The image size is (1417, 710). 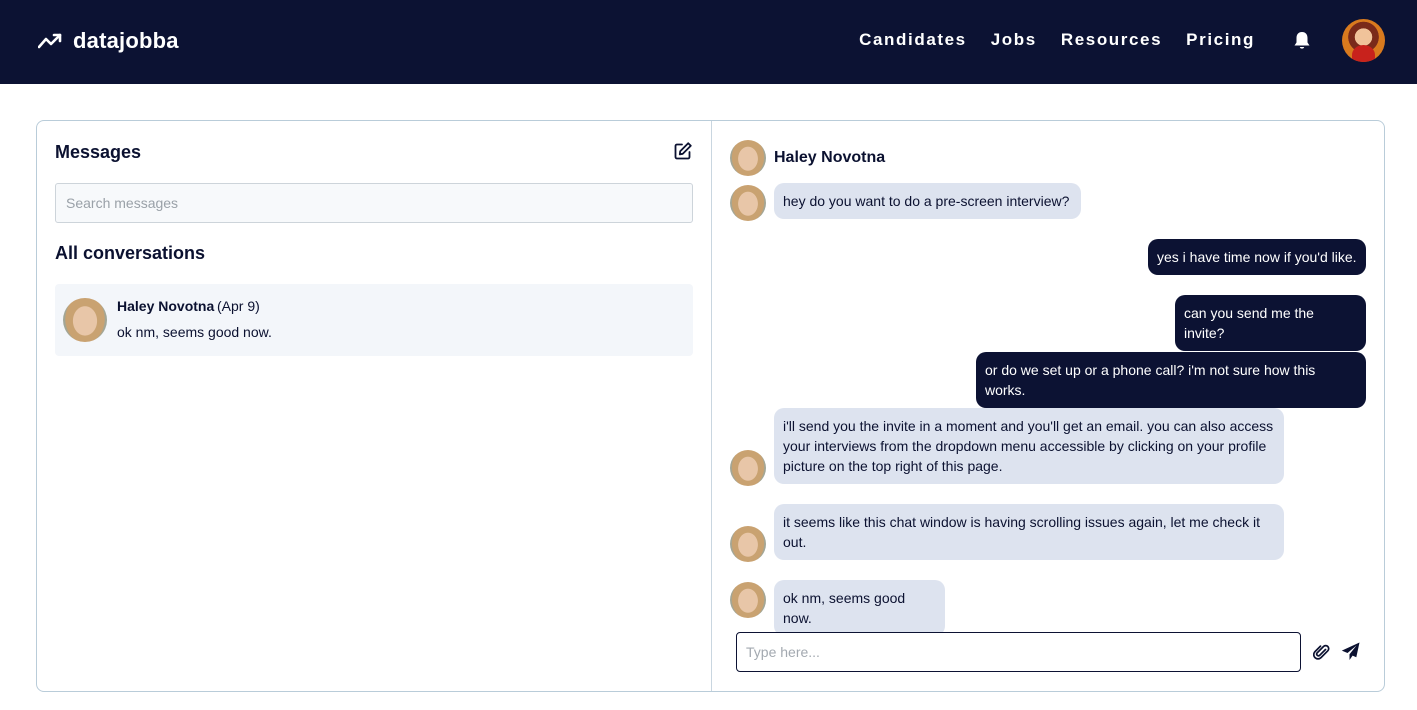 What do you see at coordinates (166, 306) in the screenshot?
I see `conversation-name: Haley Novotna` at bounding box center [166, 306].